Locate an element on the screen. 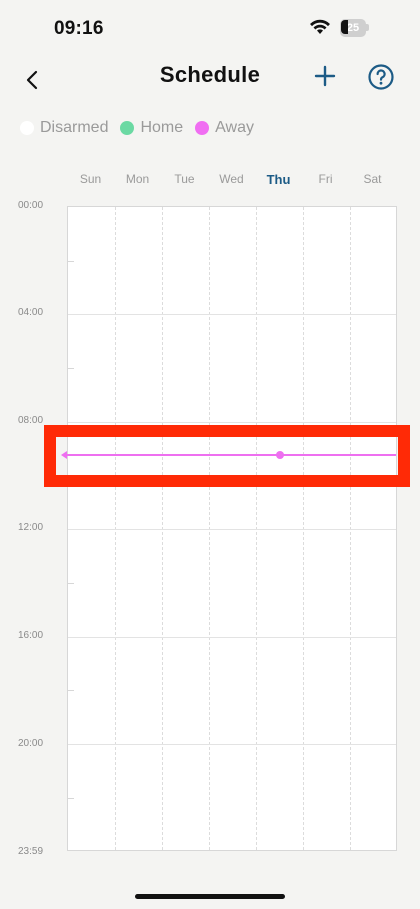  day-thu: Thu is located at coordinates (278, 179).